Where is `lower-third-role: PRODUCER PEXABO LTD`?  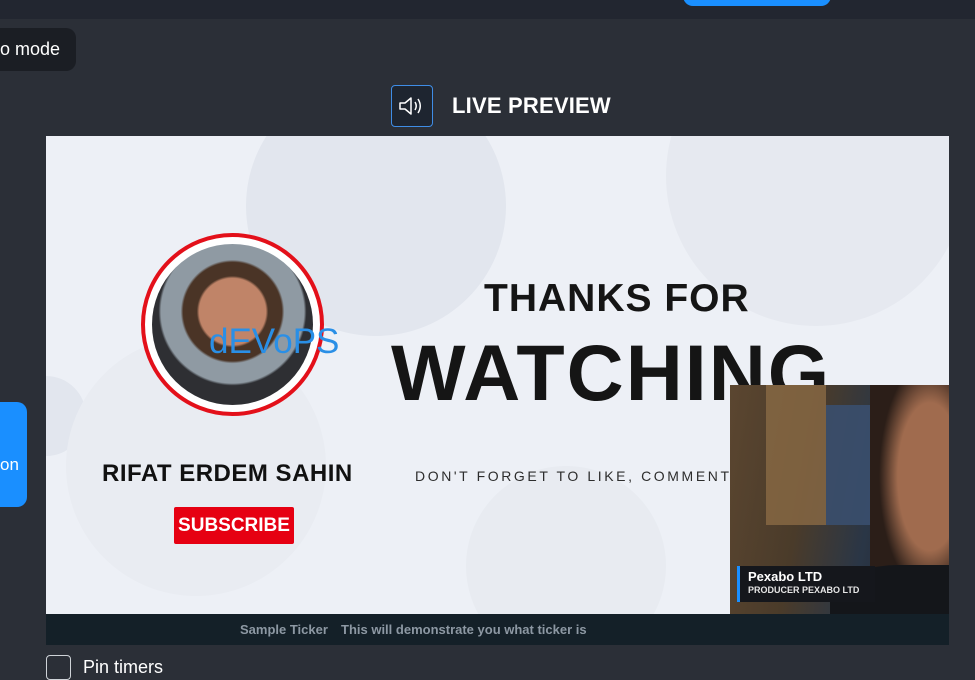 lower-third-role: PRODUCER PEXABO LTD is located at coordinates (804, 590).